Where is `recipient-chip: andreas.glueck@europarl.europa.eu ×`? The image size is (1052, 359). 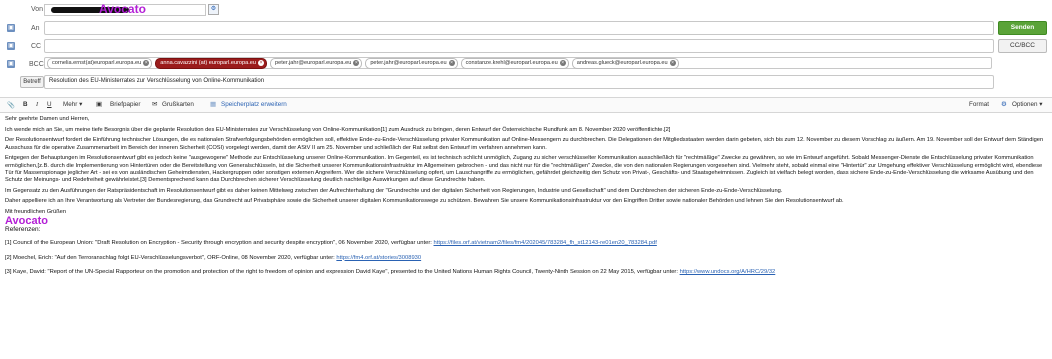 recipient-chip: andreas.glueck@europarl.europa.eu × is located at coordinates (625, 63).